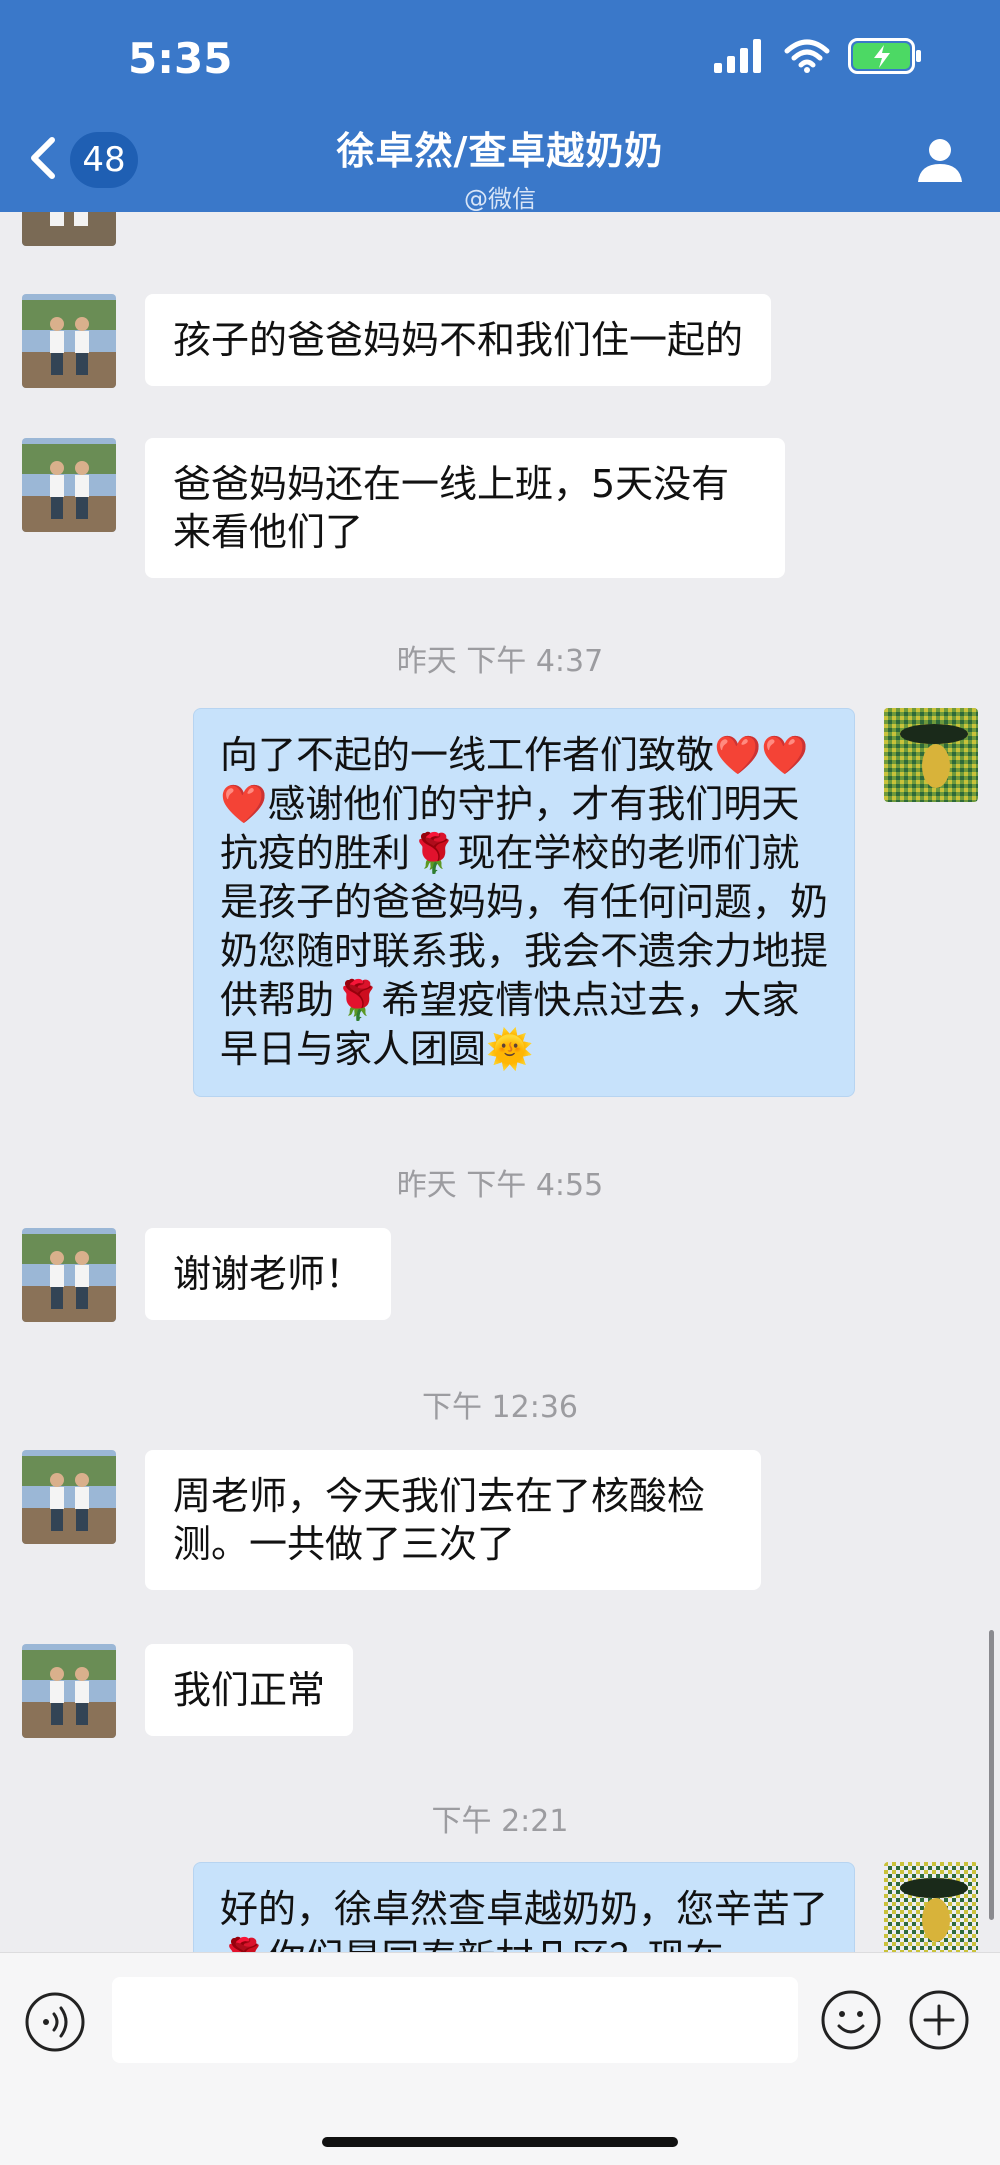 The width and height of the screenshot is (1000, 2165). What do you see at coordinates (991, 1775) in the screenshot?
I see `scrollbar` at bounding box center [991, 1775].